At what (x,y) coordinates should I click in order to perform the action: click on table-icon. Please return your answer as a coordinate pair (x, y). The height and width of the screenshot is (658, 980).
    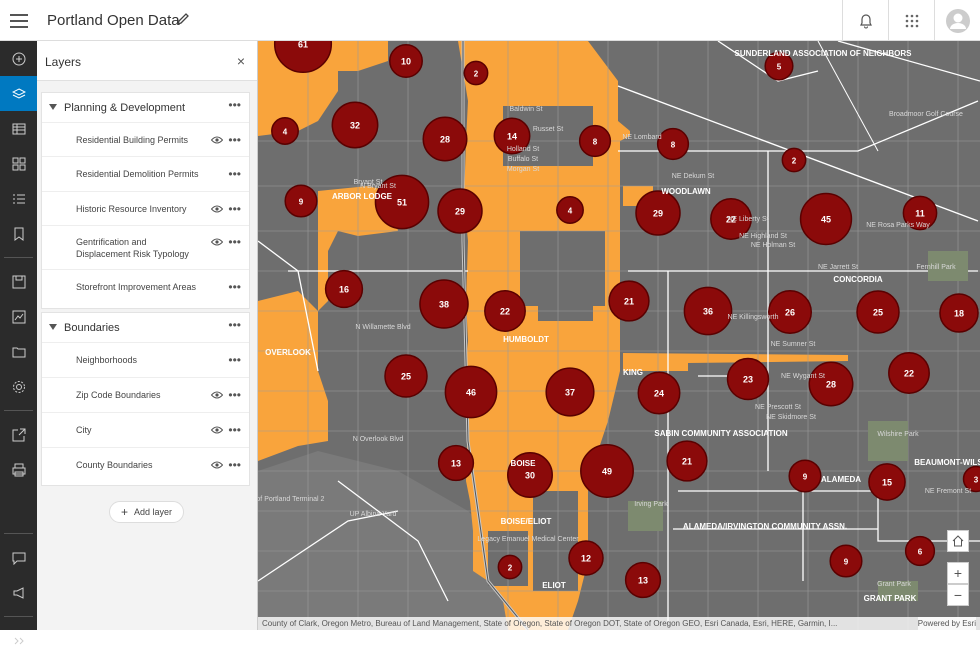
    Looking at the image, I should click on (18, 128).